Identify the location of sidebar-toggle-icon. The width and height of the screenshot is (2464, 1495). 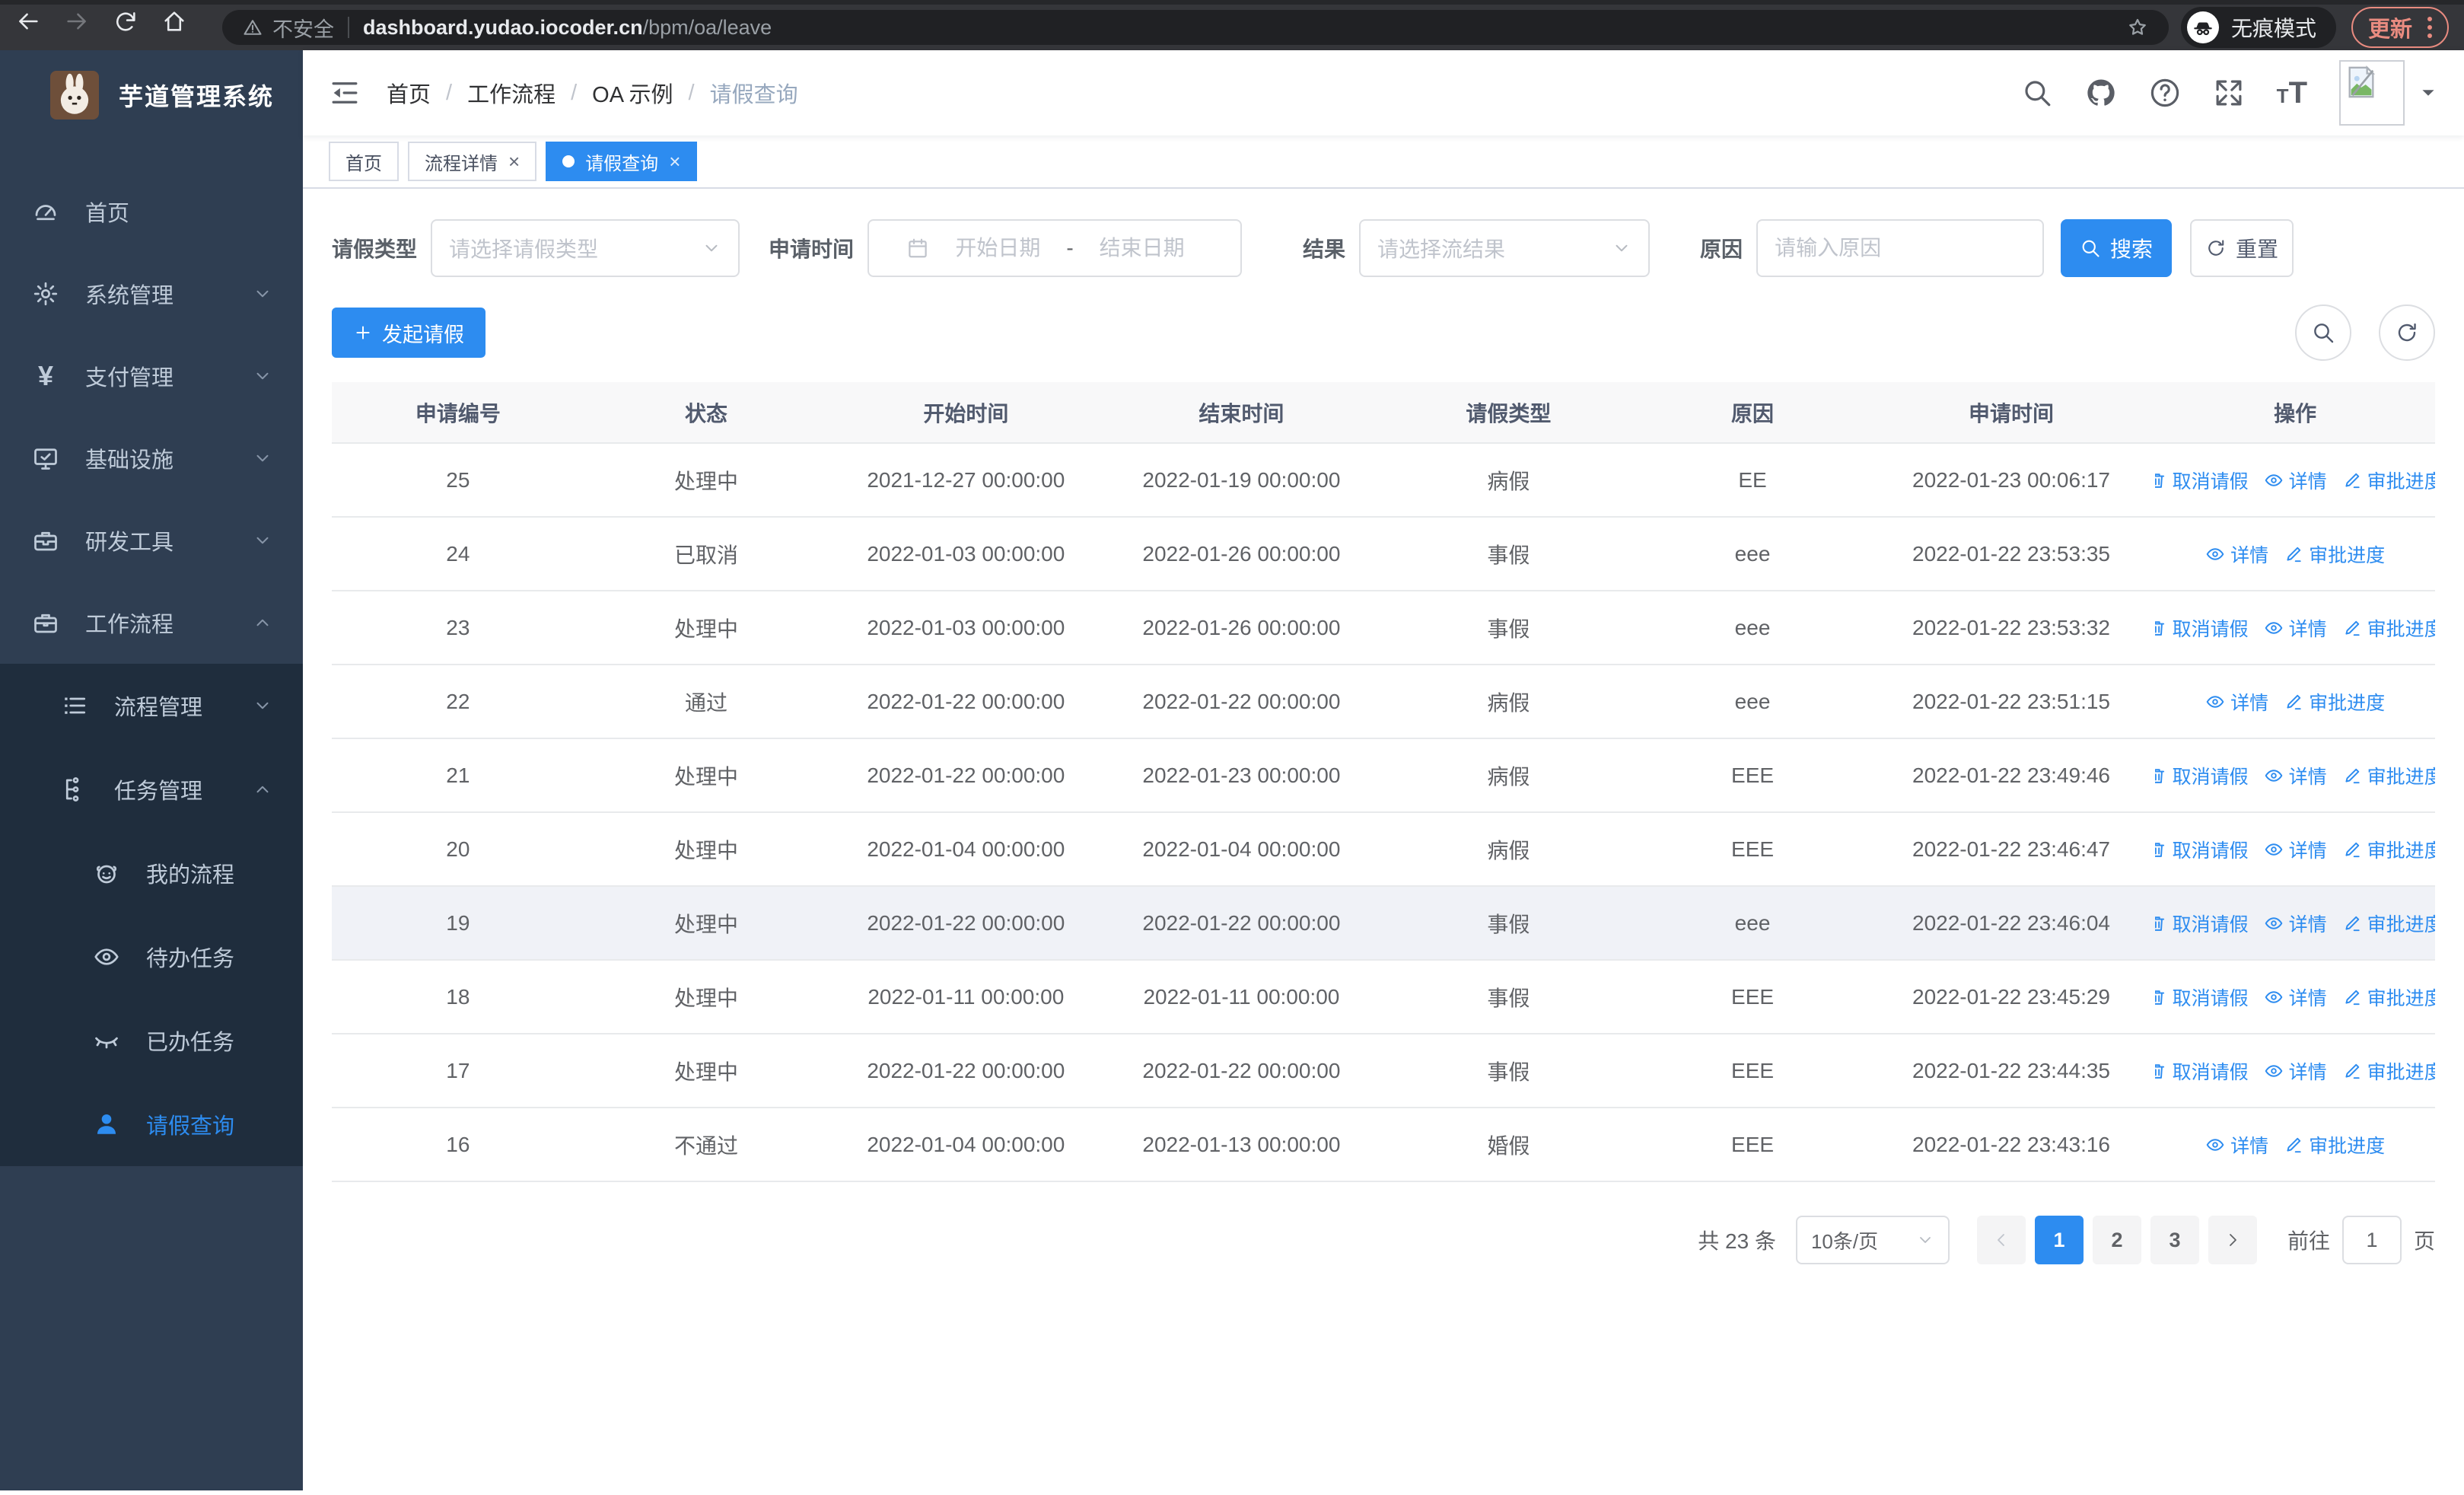
(345, 93).